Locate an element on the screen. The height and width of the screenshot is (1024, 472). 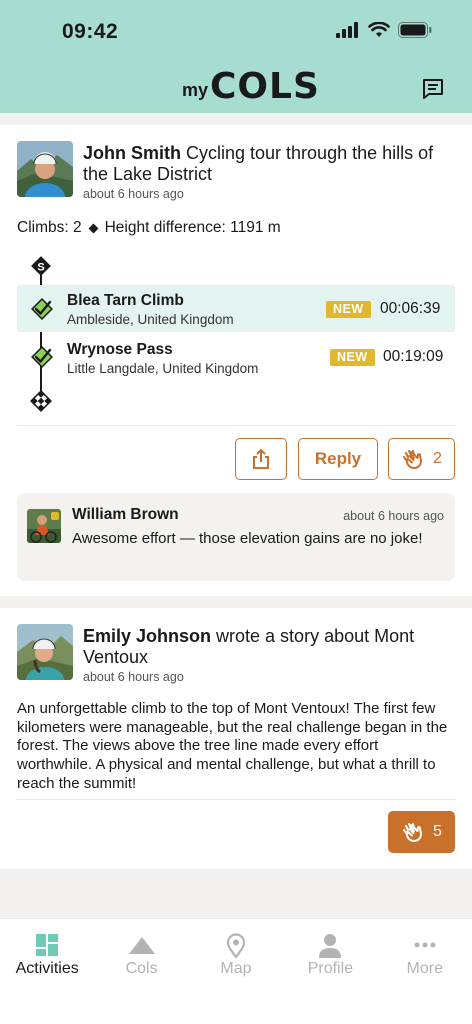
bottom-nav: Activities Cols Map Profile More is located at coordinates (236, 971).